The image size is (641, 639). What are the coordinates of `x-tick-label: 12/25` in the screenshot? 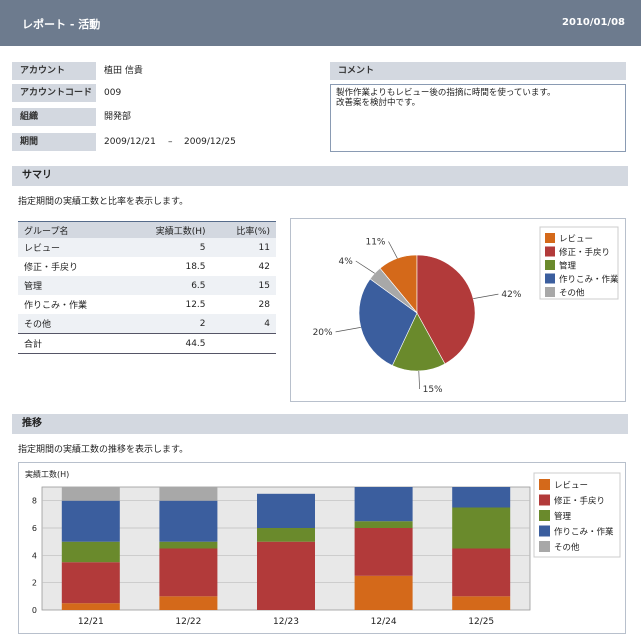 It's located at (481, 622).